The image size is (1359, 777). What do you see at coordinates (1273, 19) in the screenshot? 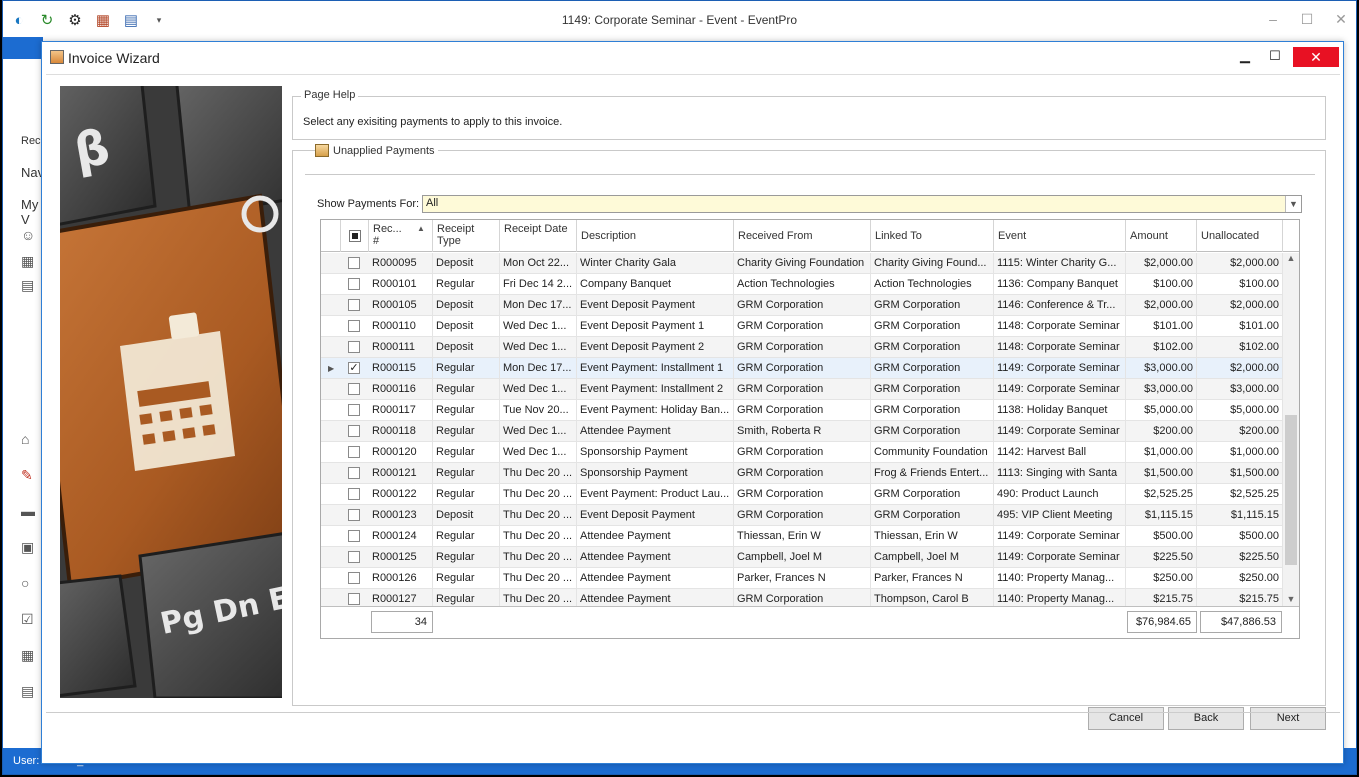
I see `minimize-button: –` at bounding box center [1273, 19].